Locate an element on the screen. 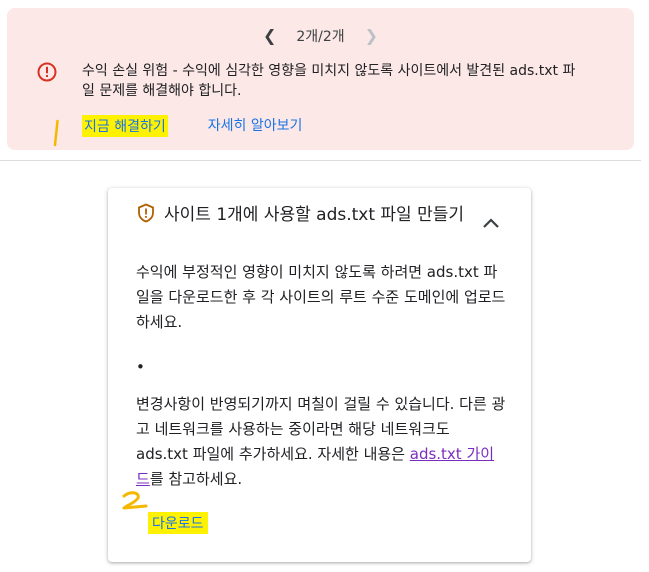  pager-count: 2개/2개 is located at coordinates (320, 37).